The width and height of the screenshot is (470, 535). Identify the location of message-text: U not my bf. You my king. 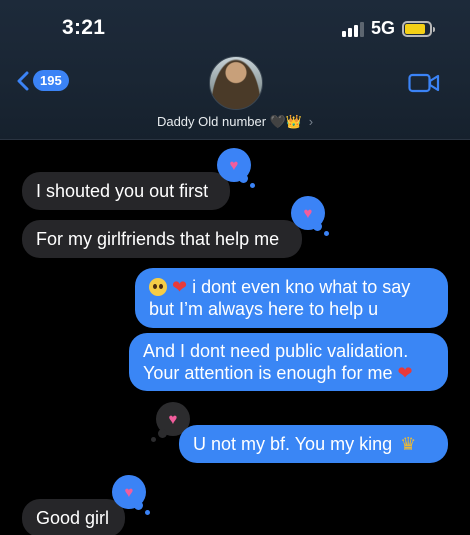
(293, 444).